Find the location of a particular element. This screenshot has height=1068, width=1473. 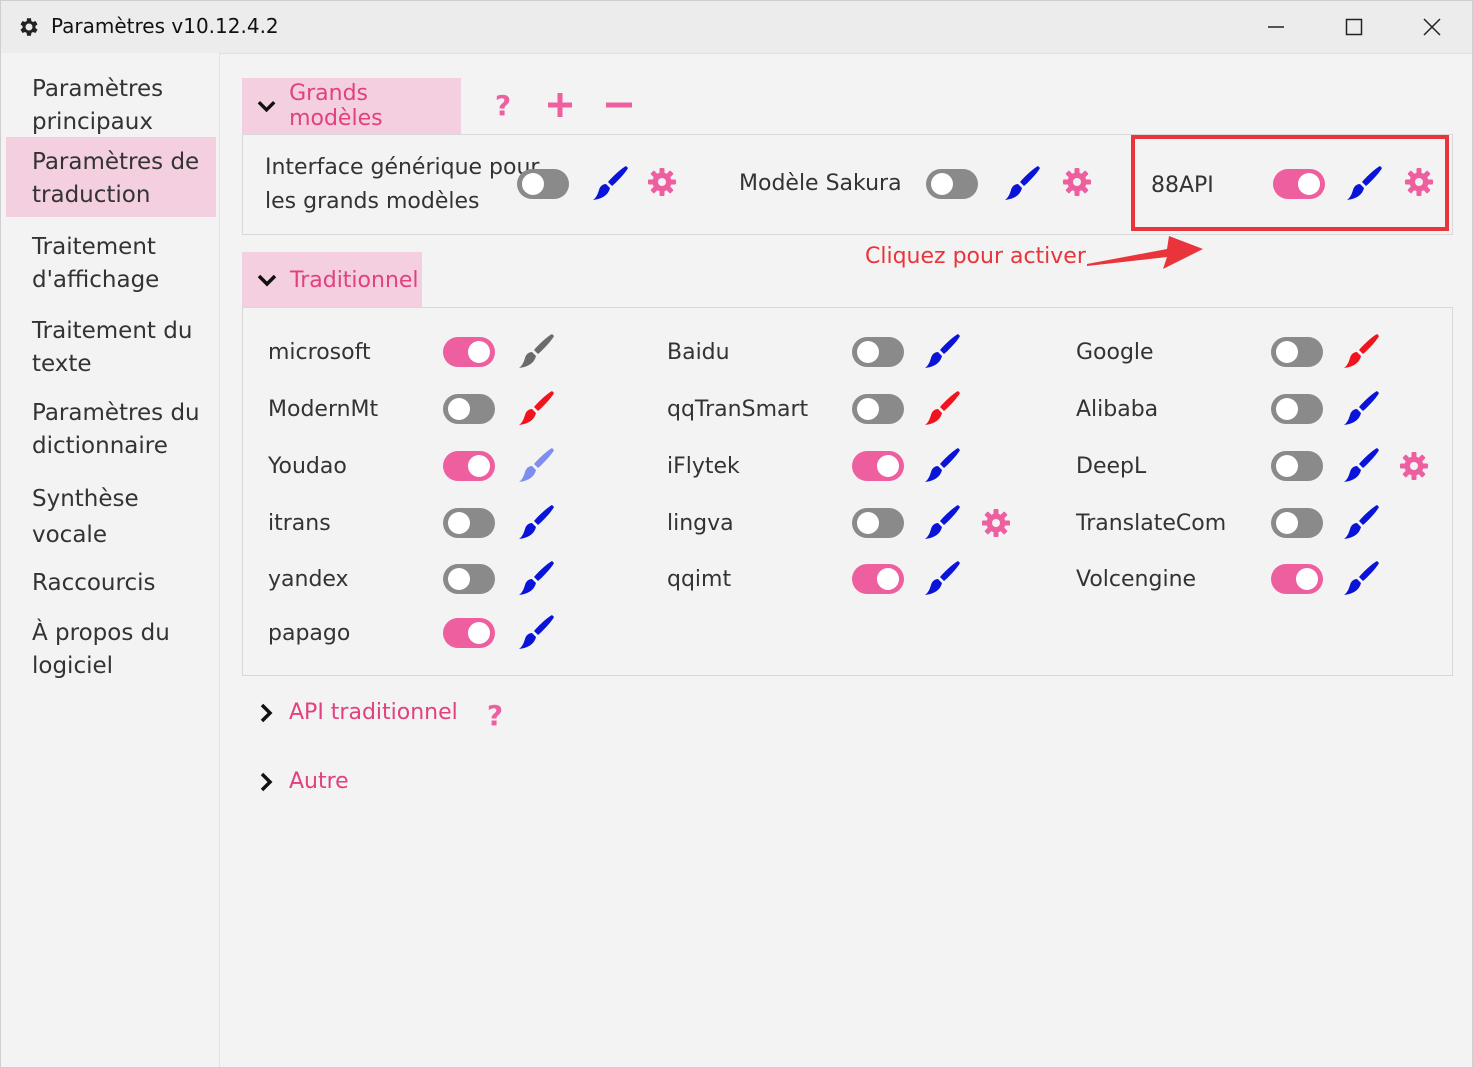

chevron-right-icon is located at coordinates (266, 712).